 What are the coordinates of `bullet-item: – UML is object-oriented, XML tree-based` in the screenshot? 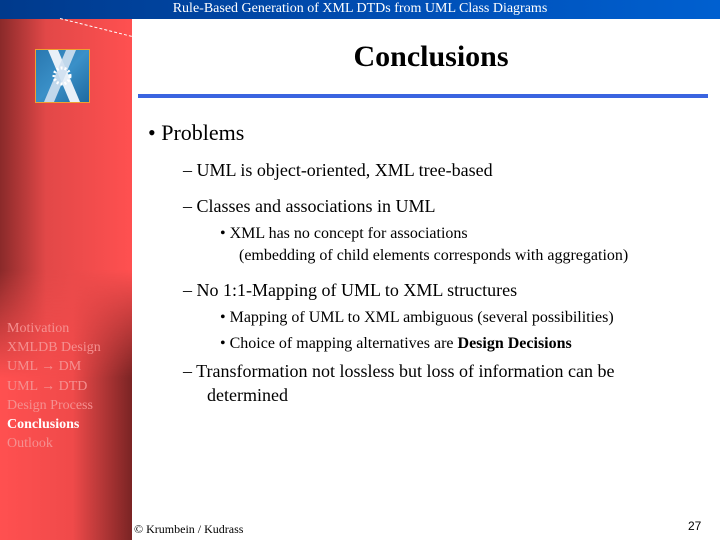 It's located at (338, 170).